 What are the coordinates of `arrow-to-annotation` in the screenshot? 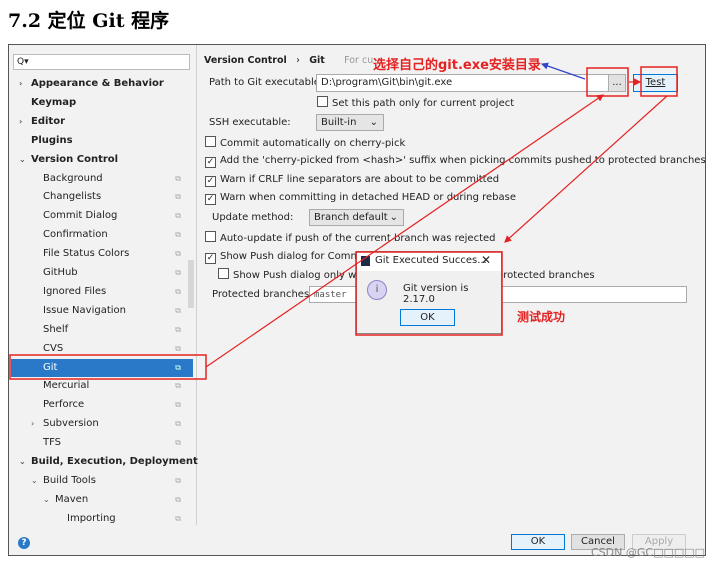 It's located at (563, 71).